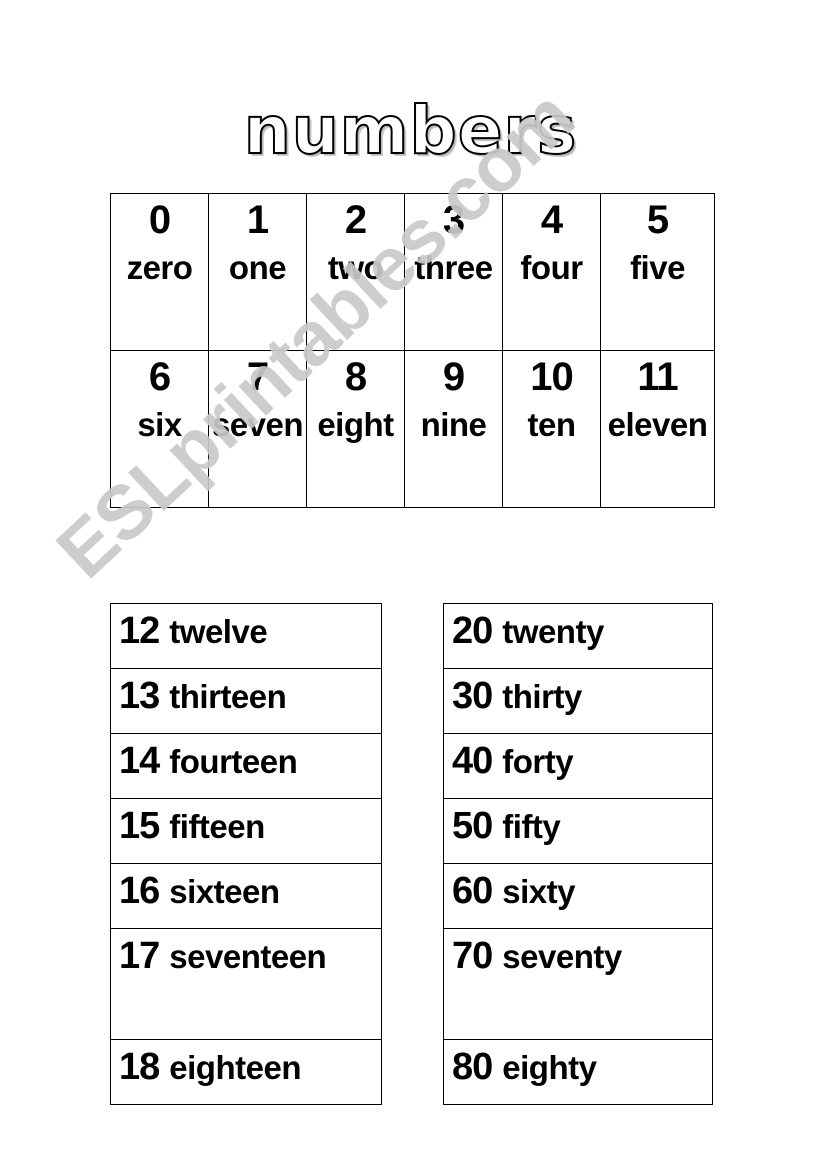 Image resolution: width=821 pixels, height=1169 pixels. Describe the element at coordinates (159, 220) in the screenshot. I see `cell-number: 0` at that location.